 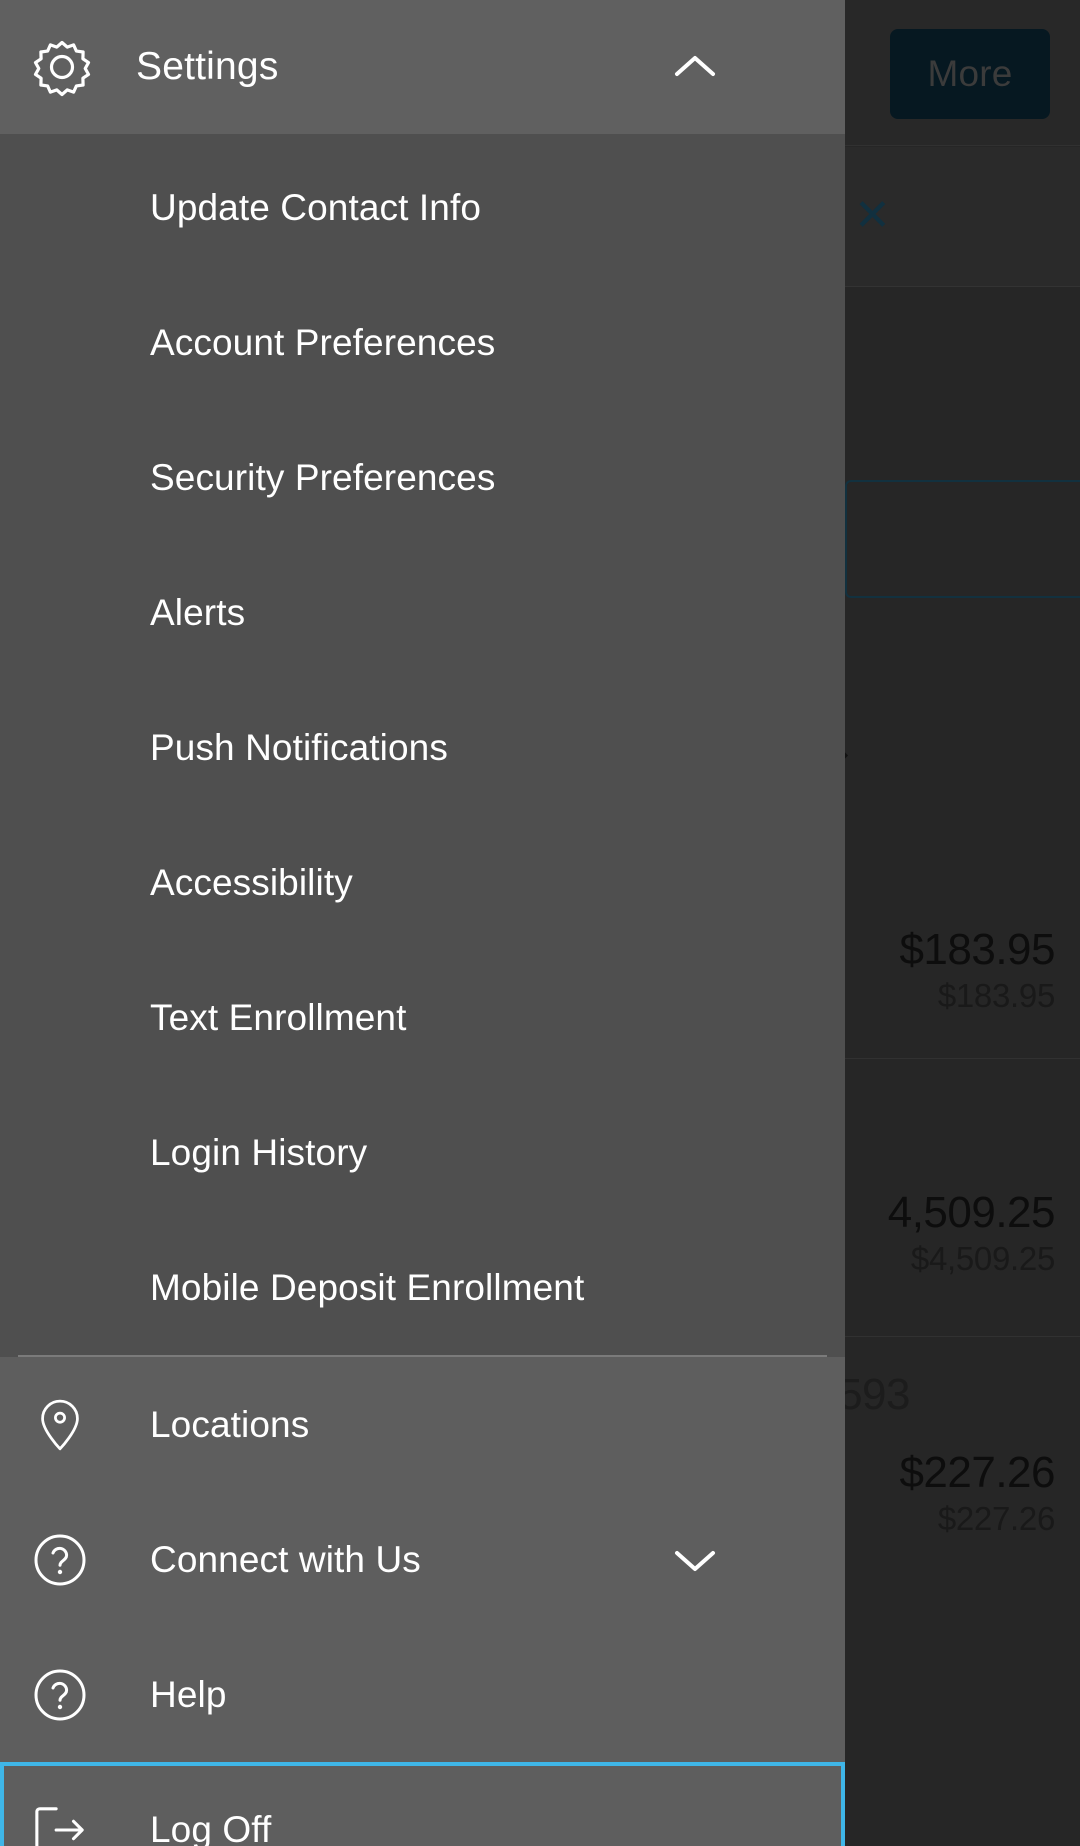 I want to click on sidebar-item-connect-with-us: Connect with Us, so click(x=422, y=1559).